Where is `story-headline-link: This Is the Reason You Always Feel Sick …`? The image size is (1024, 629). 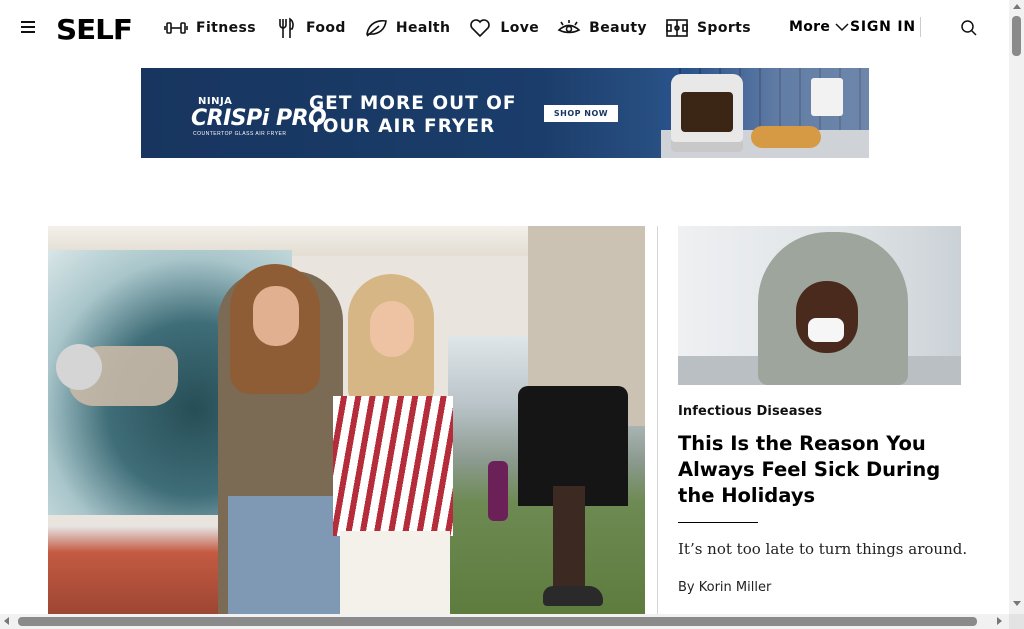
story-headline-link: This Is the Reason You Always Feel Sick … is located at coordinates (823, 470).